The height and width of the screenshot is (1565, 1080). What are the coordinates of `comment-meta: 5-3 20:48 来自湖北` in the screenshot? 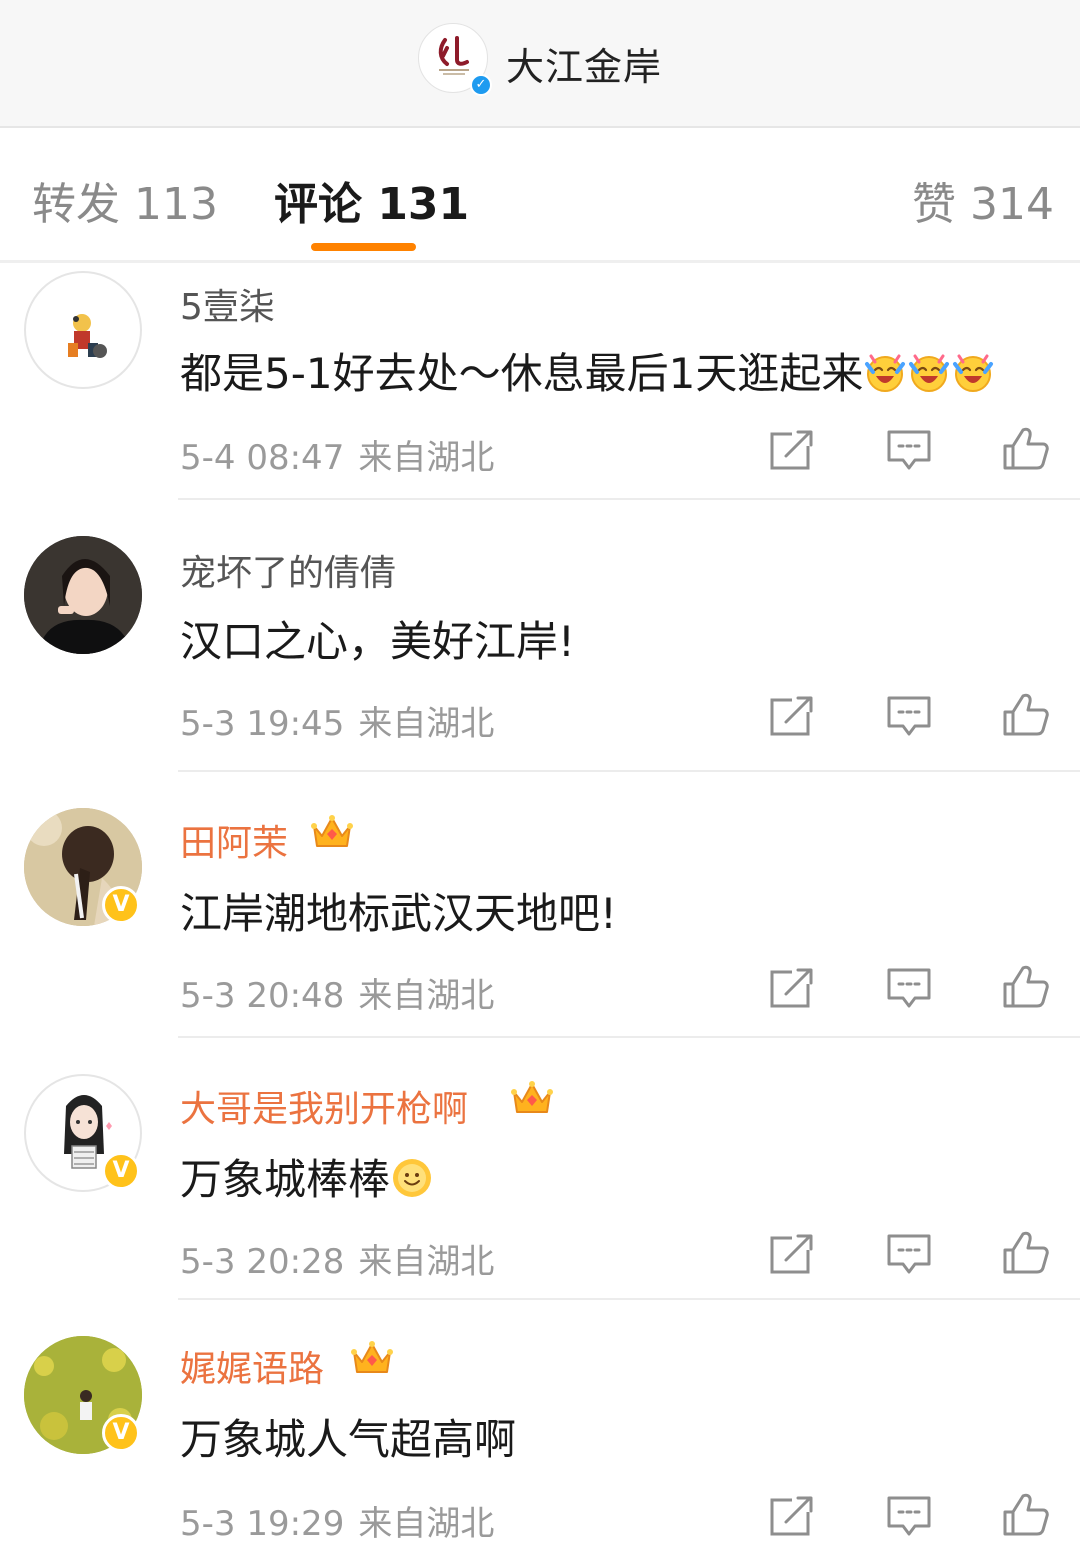 It's located at (337, 992).